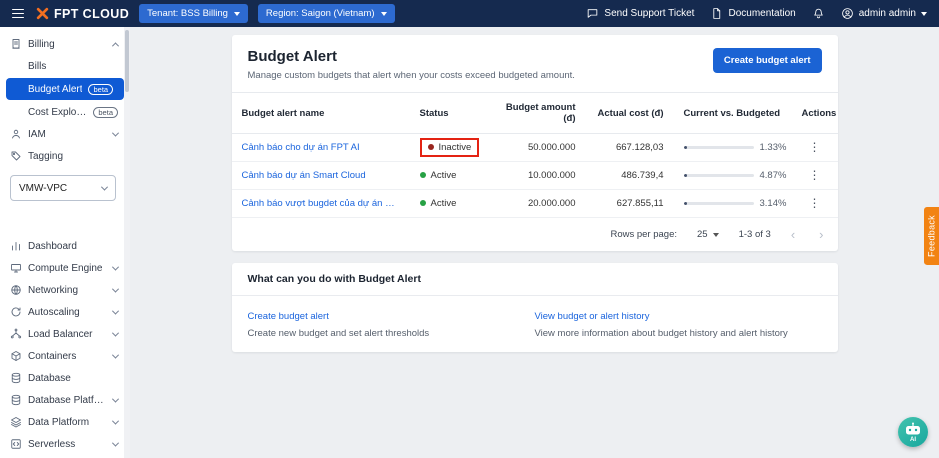  I want to click on sidebar-item-label: Networking, so click(53, 290).